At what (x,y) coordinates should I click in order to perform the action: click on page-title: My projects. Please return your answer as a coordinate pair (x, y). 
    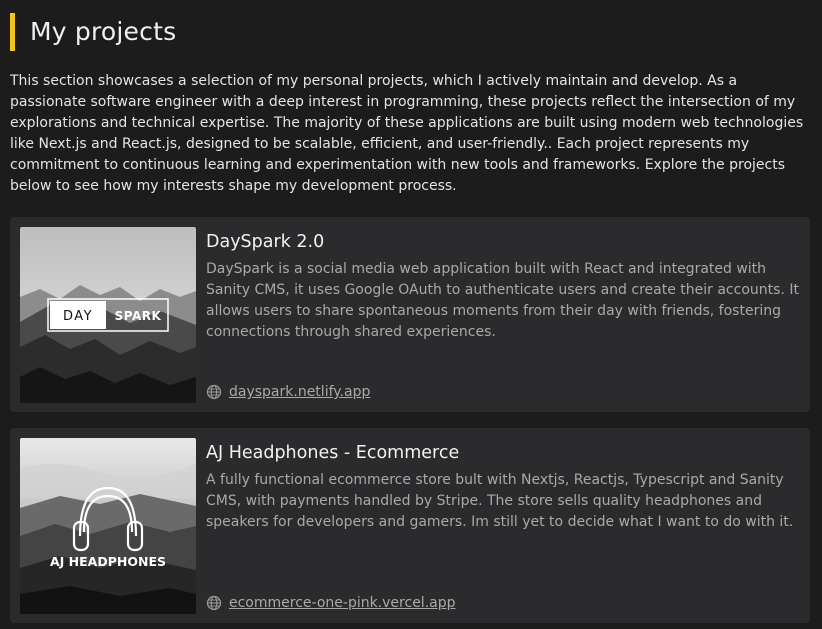
    Looking at the image, I should click on (103, 31).